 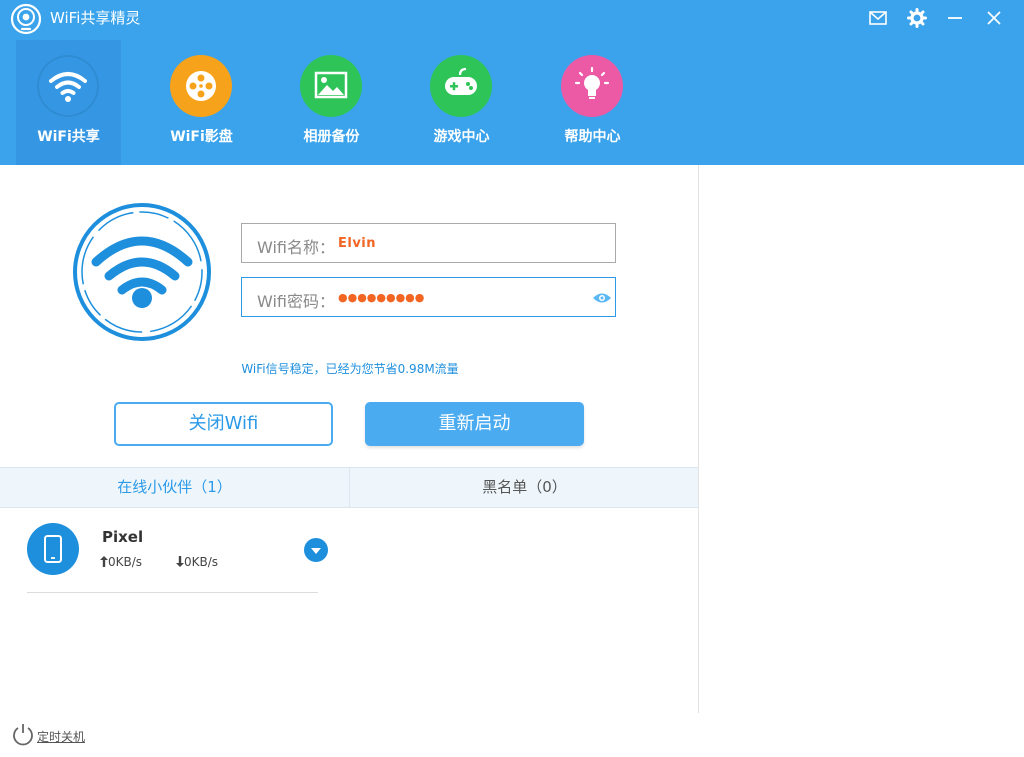 What do you see at coordinates (350, 369) in the screenshot?
I see `status-message: WiFi信号稳定，已经为您节省0.98M流量` at bounding box center [350, 369].